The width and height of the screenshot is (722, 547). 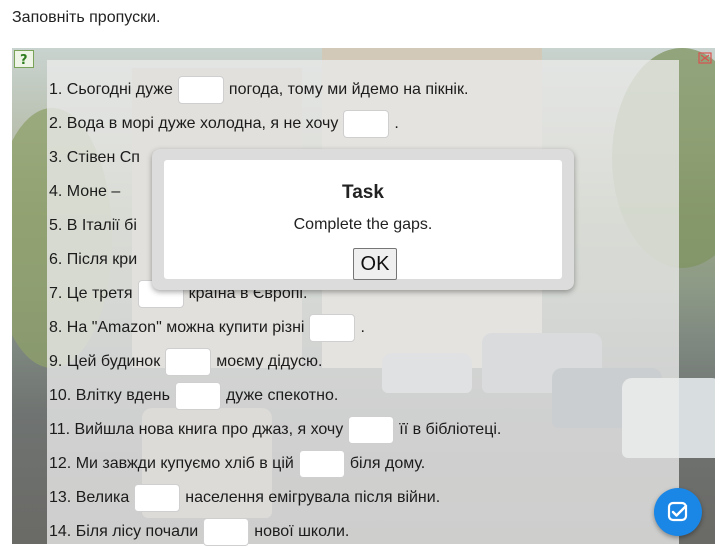 What do you see at coordinates (313, 497) in the screenshot?
I see `sentence-text: населення емігрувала після війни.` at bounding box center [313, 497].